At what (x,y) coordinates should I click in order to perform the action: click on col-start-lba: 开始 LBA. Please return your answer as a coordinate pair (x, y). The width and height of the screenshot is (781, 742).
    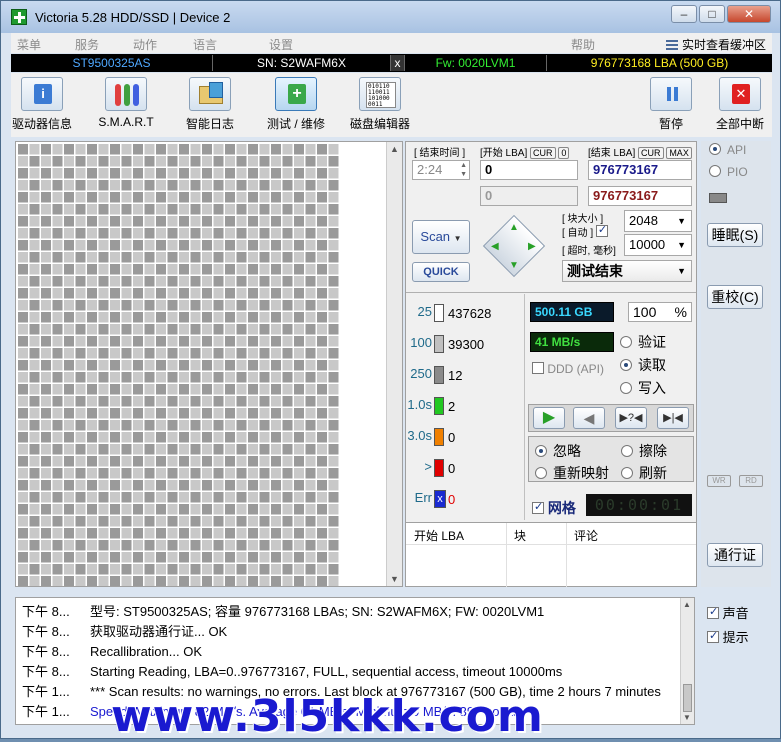
    Looking at the image, I should click on (439, 535).